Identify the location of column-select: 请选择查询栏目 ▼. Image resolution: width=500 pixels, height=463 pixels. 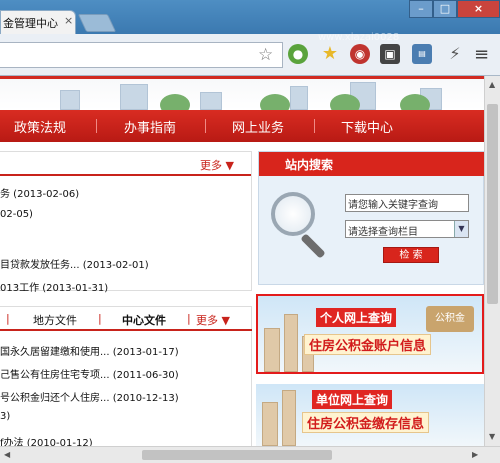
(407, 229).